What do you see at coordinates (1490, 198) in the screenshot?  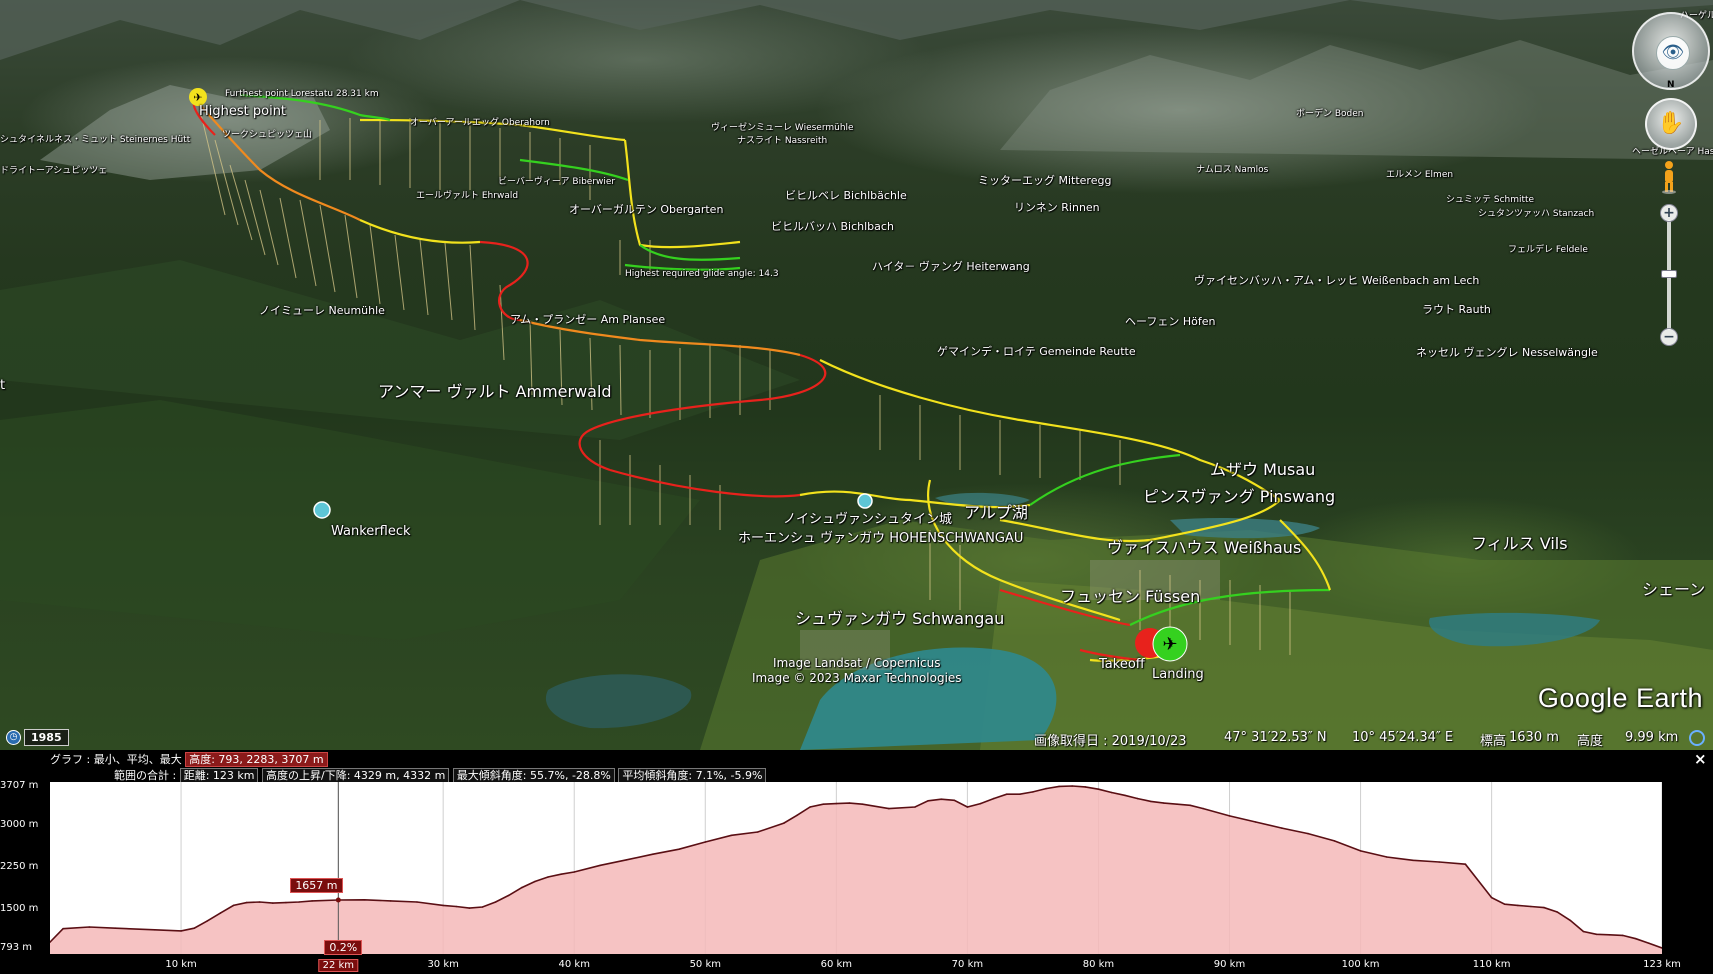 I see `place-label-schmitte: シュミッテ Schmitte` at bounding box center [1490, 198].